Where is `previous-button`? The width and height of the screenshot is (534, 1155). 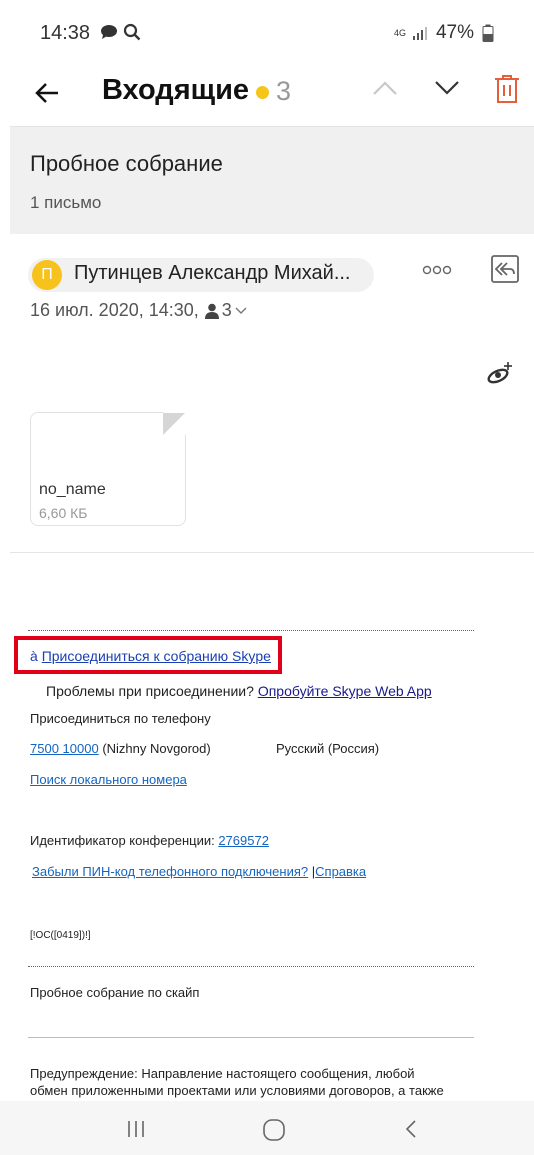
previous-button is located at coordinates (385, 90).